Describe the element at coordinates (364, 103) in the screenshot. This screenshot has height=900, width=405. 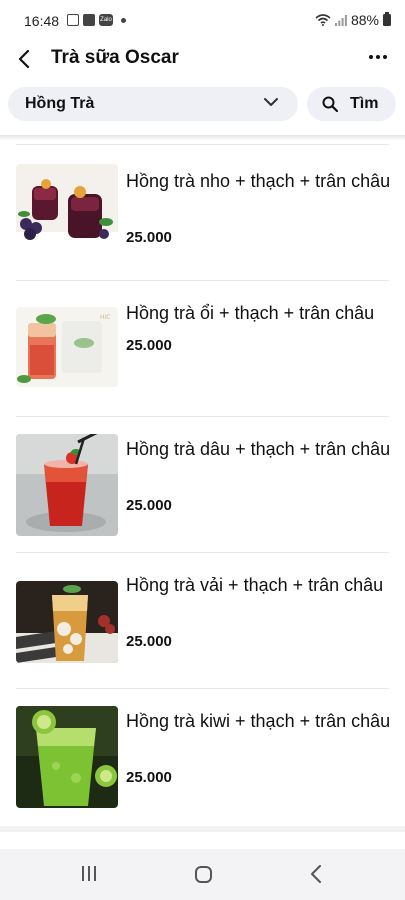
I see `search-label: Tìm` at that location.